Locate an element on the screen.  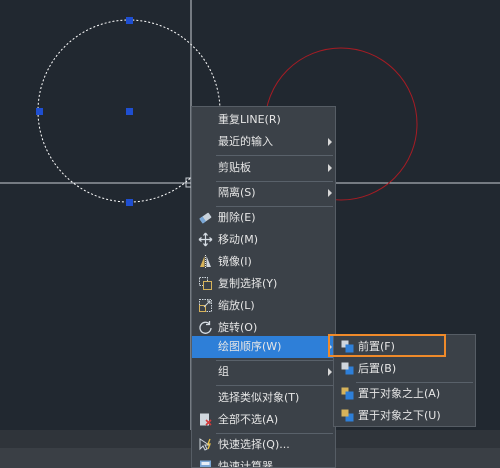
send-under-objects-icon is located at coordinates (347, 415).